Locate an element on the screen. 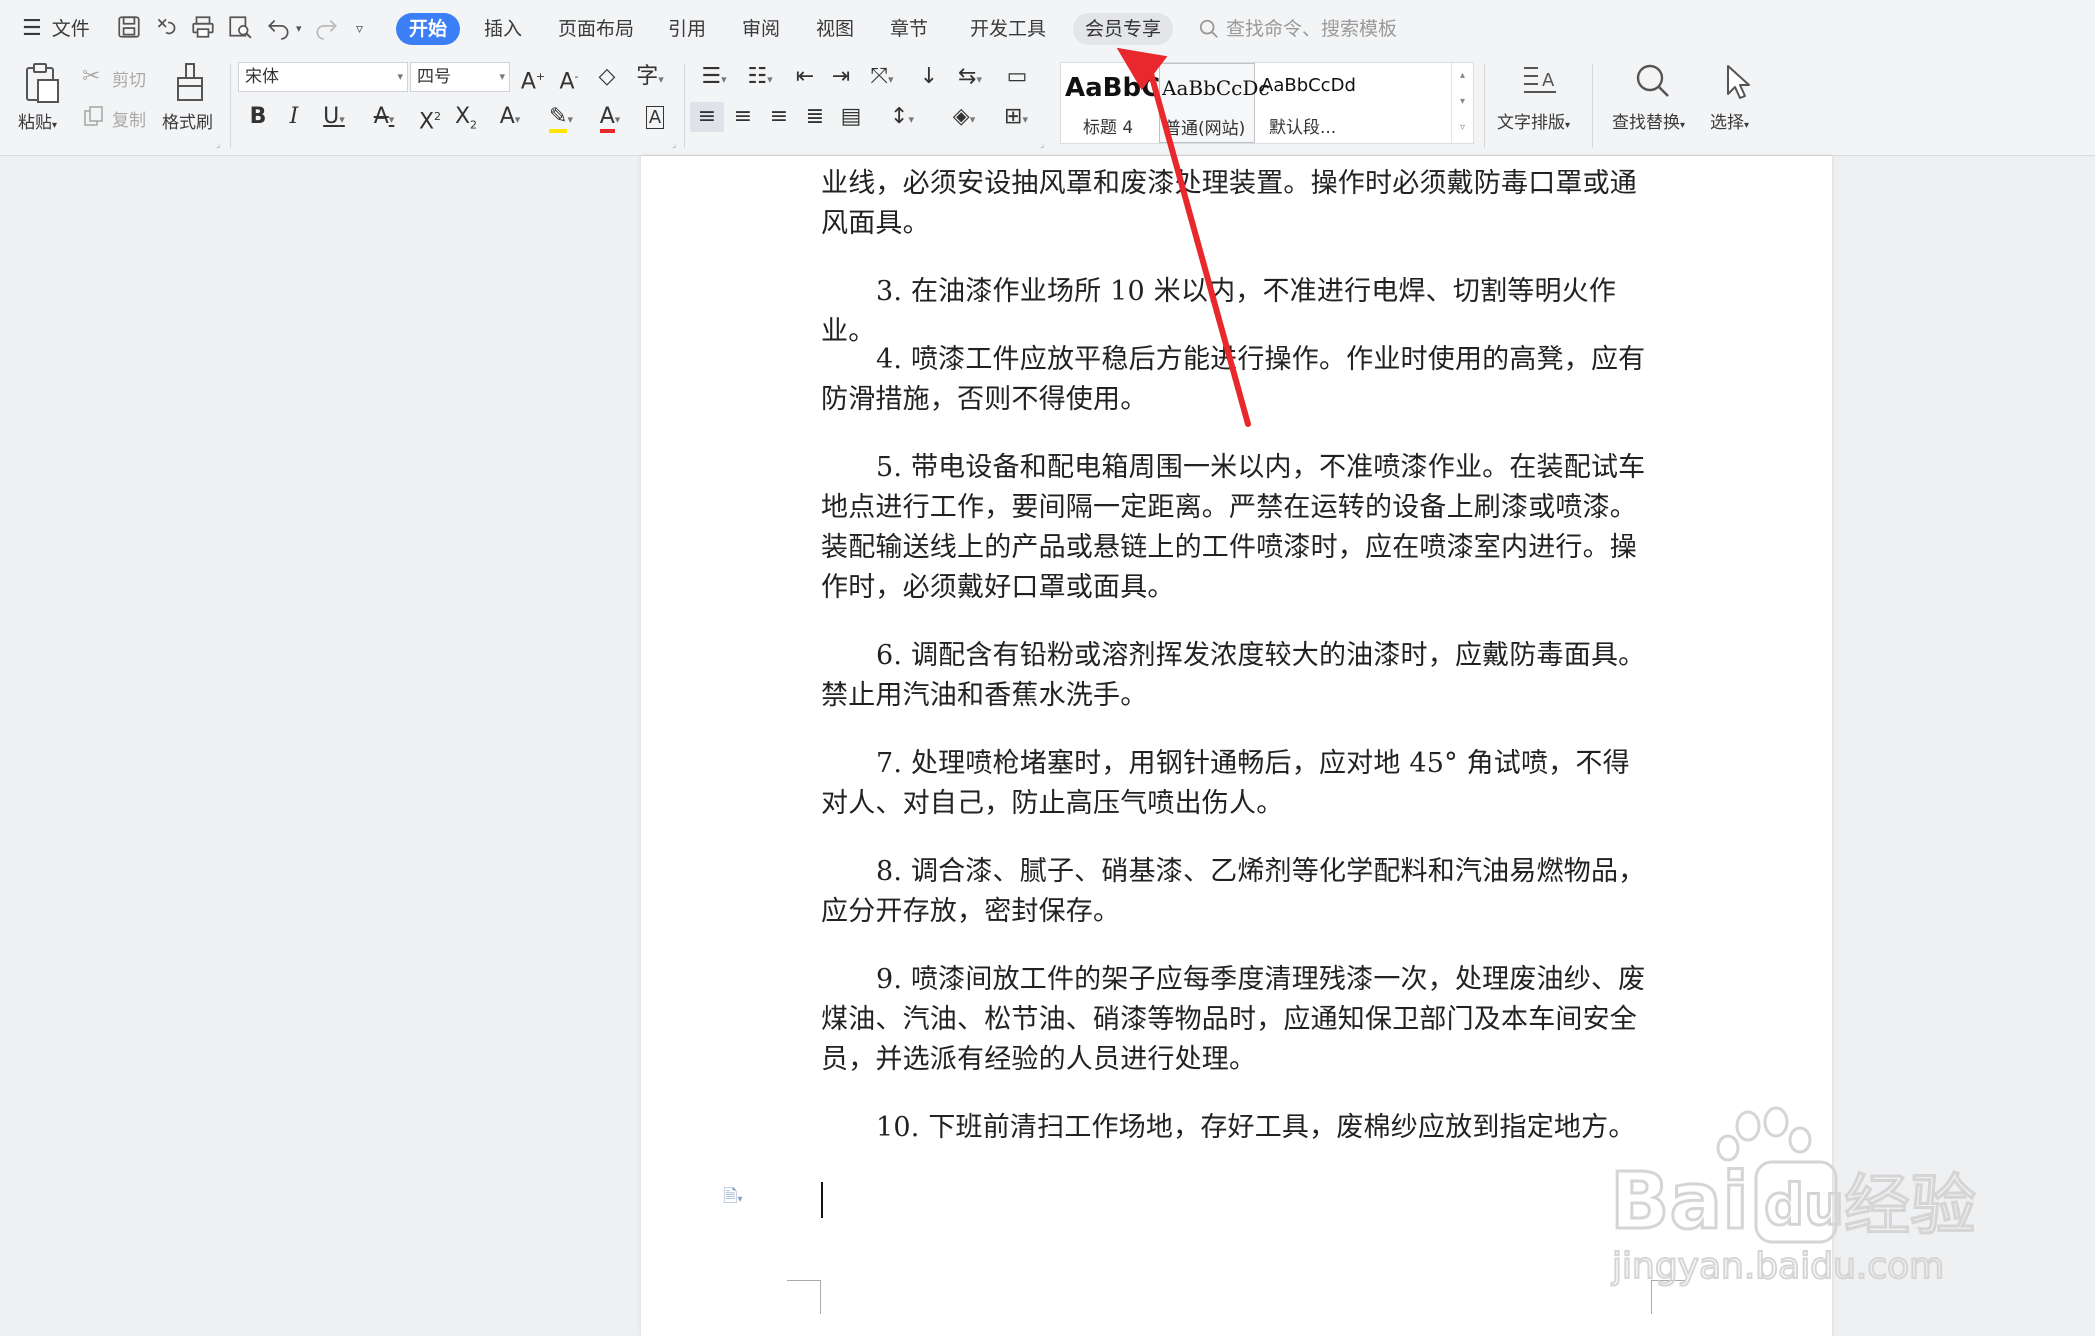 Image resolution: width=2095 pixels, height=1336 pixels. find-replace-button is located at coordinates (1652, 82).